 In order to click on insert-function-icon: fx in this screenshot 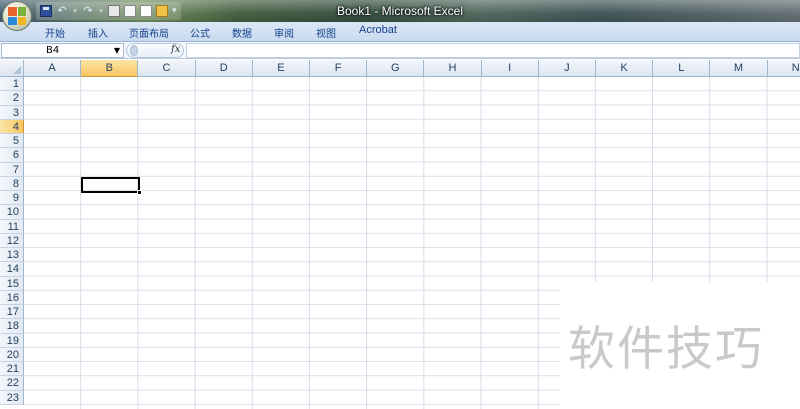, I will do `click(175, 49)`.